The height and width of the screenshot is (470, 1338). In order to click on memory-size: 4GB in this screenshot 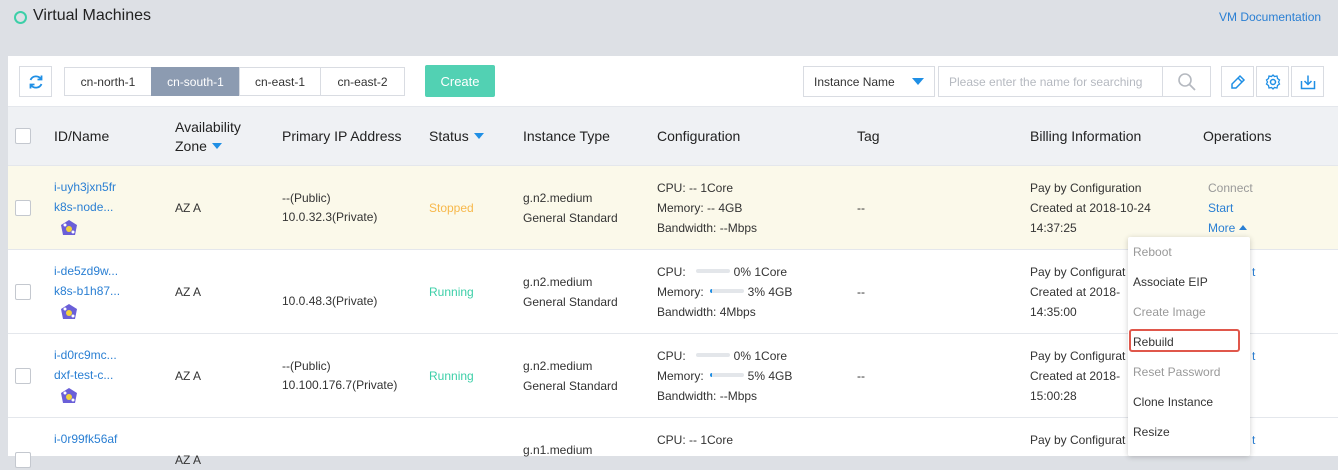, I will do `click(780, 376)`.